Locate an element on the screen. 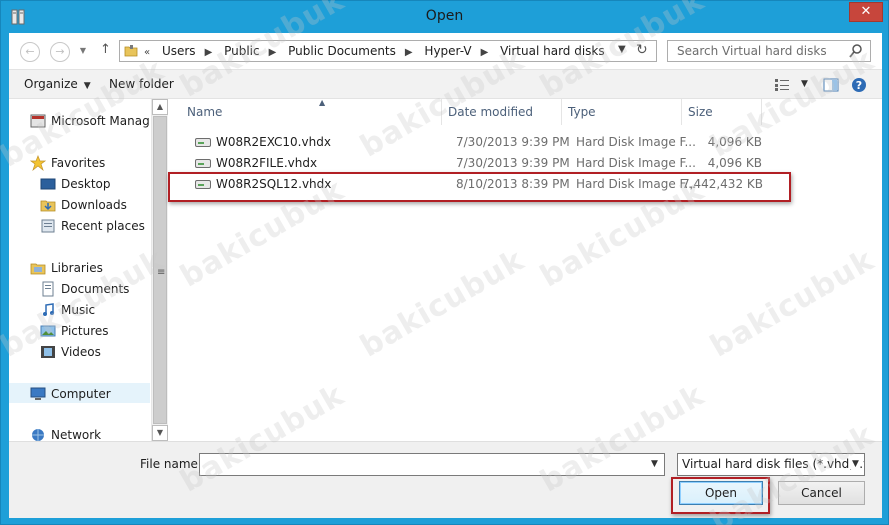 The height and width of the screenshot is (525, 889). mmc-icon is located at coordinates (38, 121).